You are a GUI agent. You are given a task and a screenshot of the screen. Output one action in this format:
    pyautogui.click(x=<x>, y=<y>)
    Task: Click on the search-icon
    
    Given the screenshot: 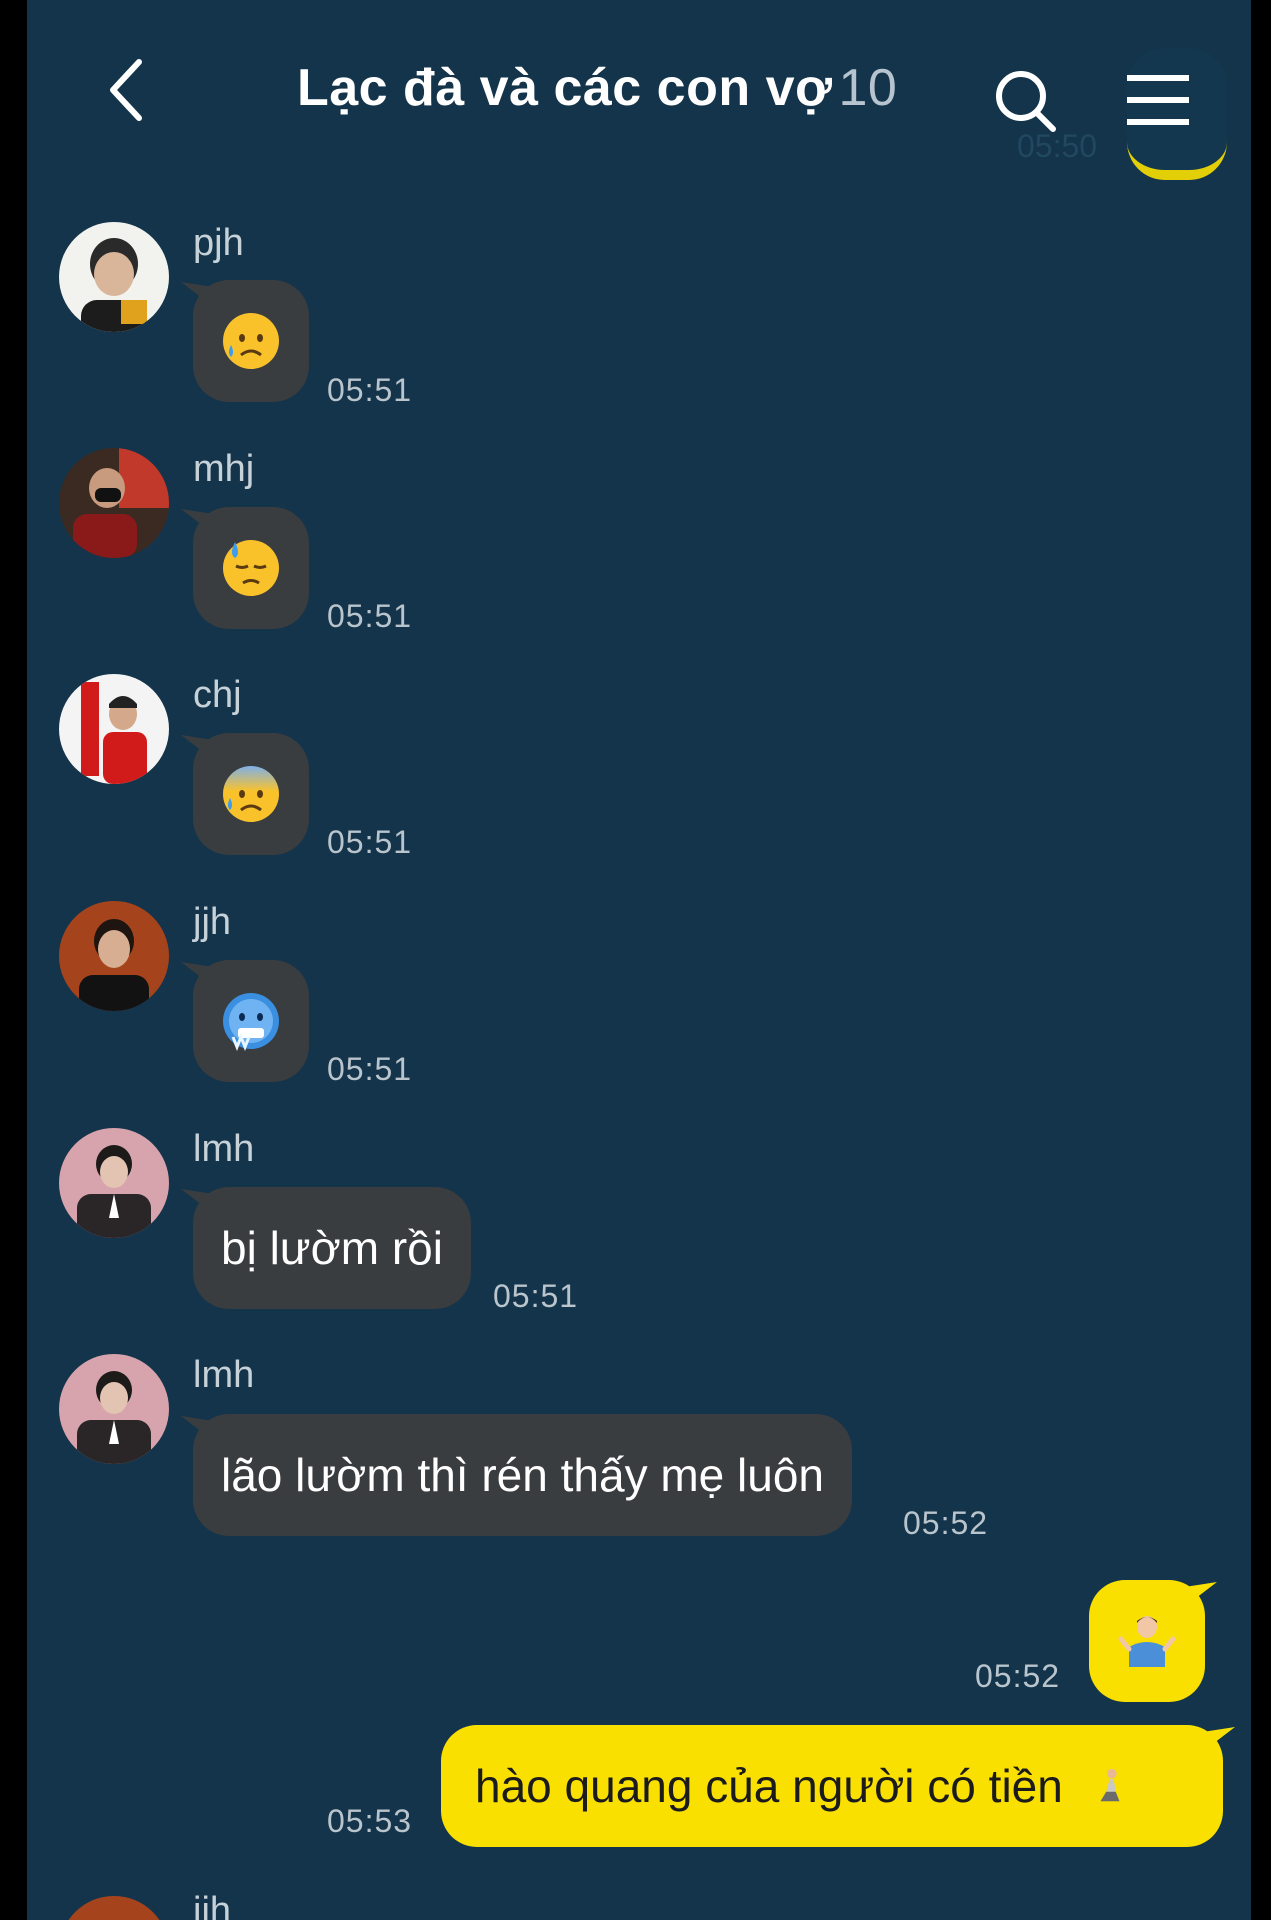 What is the action you would take?
    pyautogui.click(x=1026, y=101)
    